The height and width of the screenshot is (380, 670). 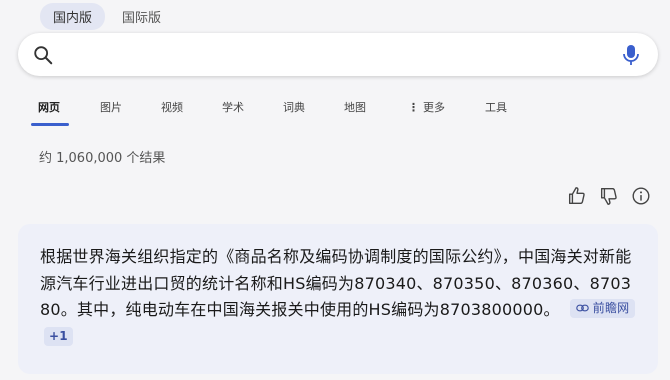 What do you see at coordinates (111, 107) in the screenshot?
I see `tab-images: 图片` at bounding box center [111, 107].